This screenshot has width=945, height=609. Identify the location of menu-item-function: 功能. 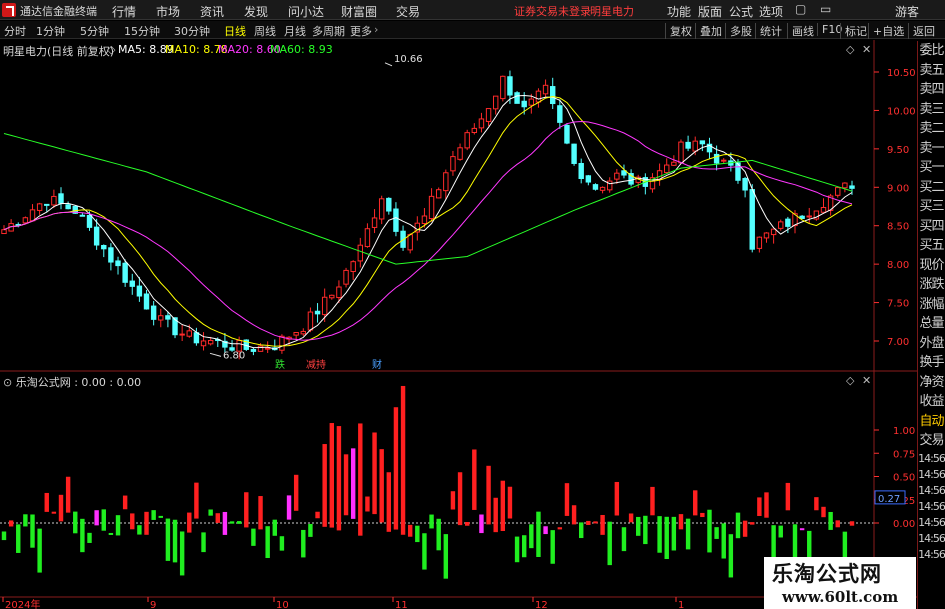
(679, 11).